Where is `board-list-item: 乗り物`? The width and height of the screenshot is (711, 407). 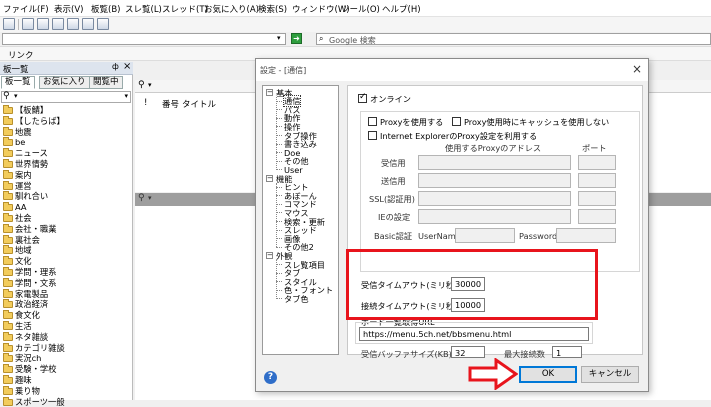 board-list-item: 乗り物 is located at coordinates (66, 391).